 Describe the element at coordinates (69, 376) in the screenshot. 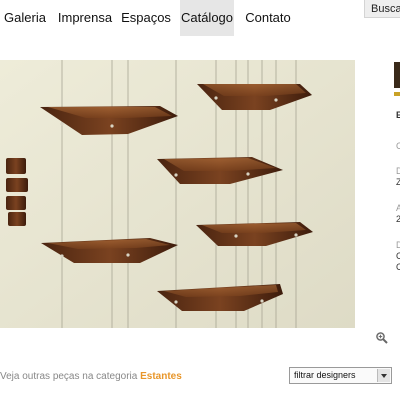

I see `related-prefix: Veja outras peças na categoria` at that location.